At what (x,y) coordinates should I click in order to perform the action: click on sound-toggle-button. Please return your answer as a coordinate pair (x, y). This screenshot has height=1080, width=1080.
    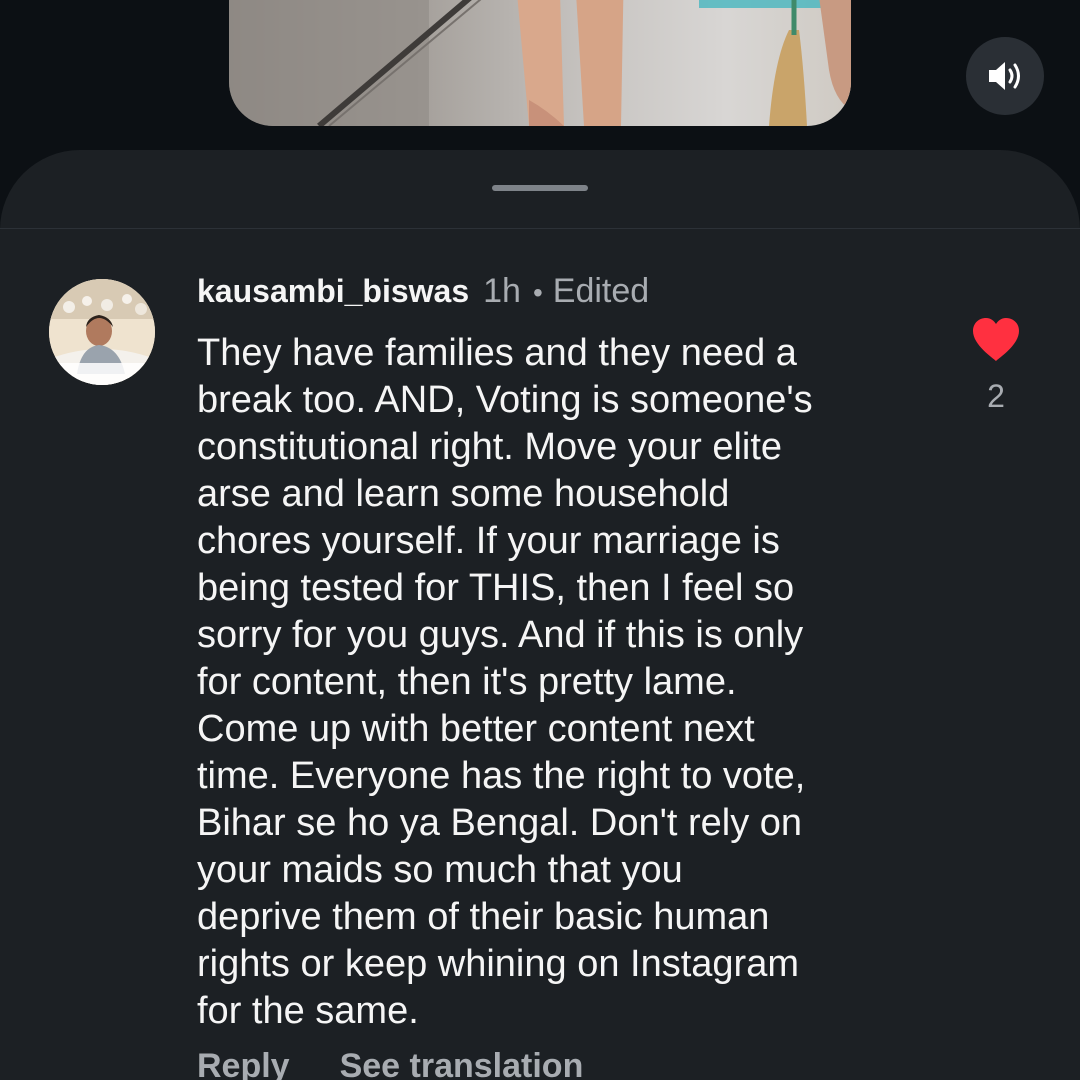
    Looking at the image, I should click on (1005, 76).